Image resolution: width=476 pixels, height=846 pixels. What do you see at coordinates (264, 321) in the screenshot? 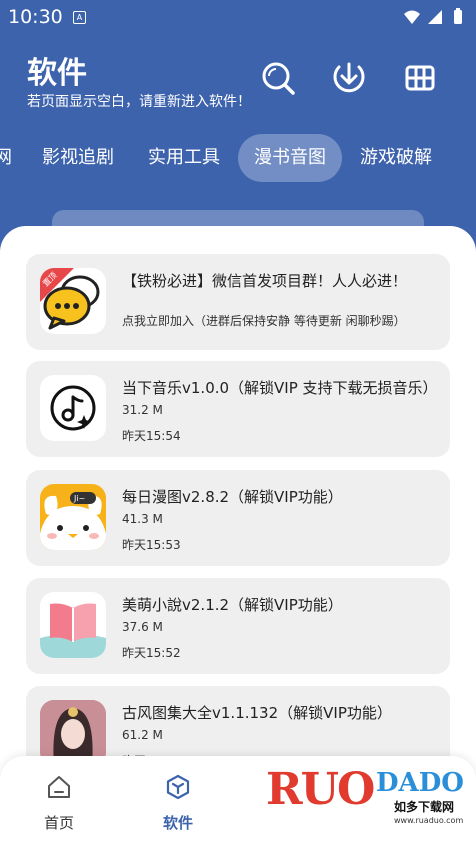
I see `item-description: 点我立即加入（进群后保持安静 等待更新 闲聊秒踢）` at bounding box center [264, 321].